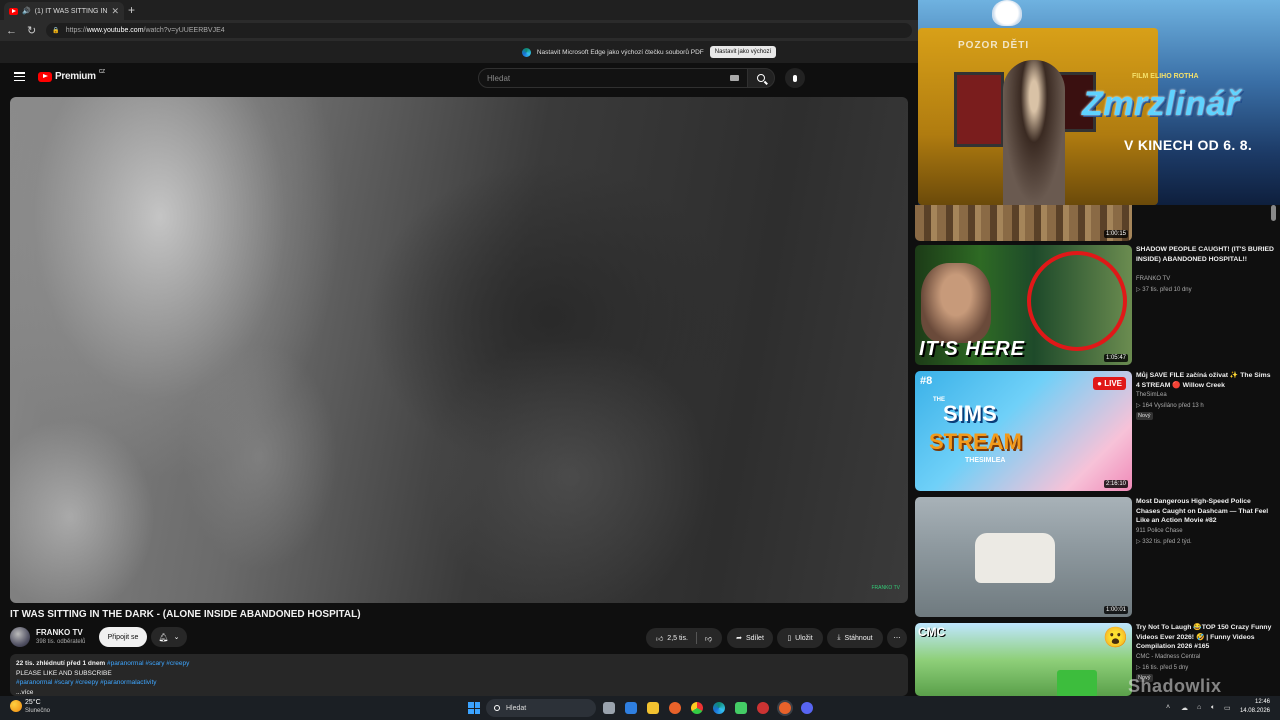 This screenshot has width=1280, height=720. Describe the element at coordinates (839, 637) in the screenshot. I see `download-icon: ⤓` at that location.